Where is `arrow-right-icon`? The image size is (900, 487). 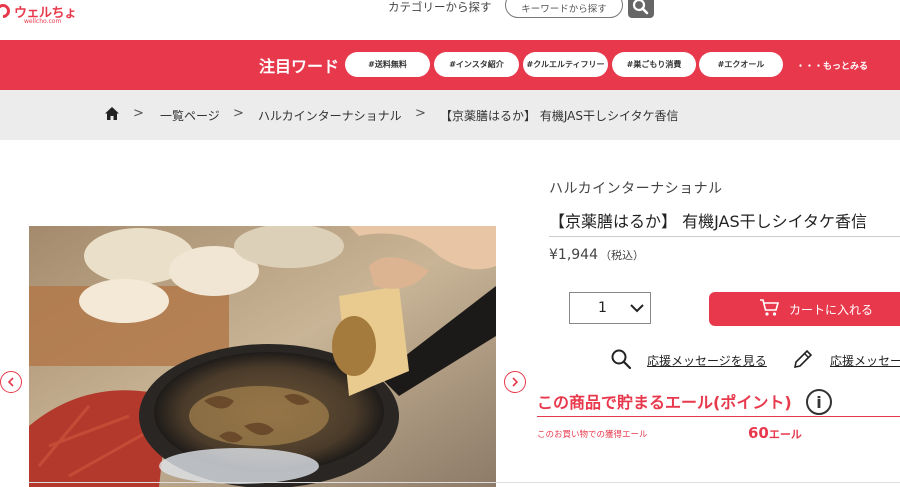
arrow-right-icon is located at coordinates (515, 382).